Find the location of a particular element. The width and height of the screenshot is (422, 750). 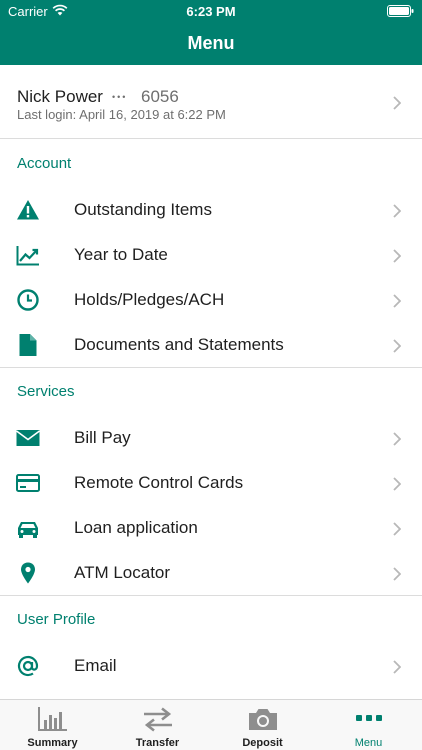

menu-item-email: Email is located at coordinates (211, 666).